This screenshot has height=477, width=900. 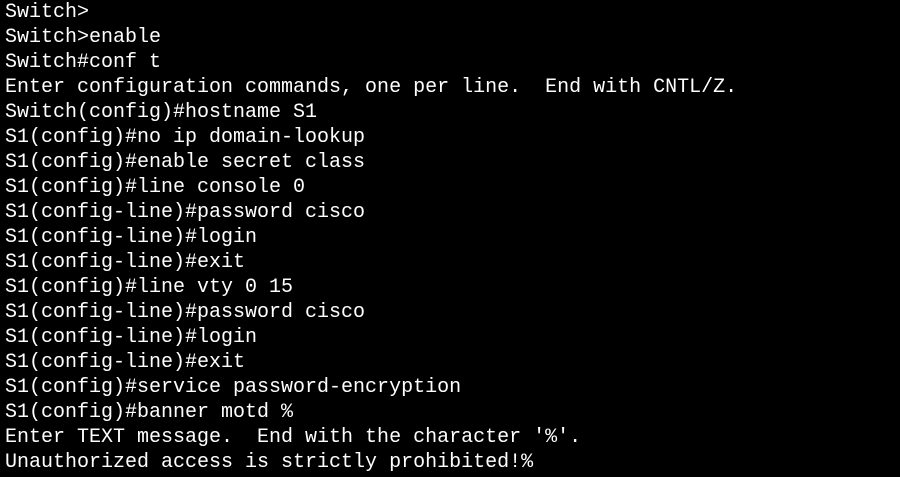 What do you see at coordinates (125, 262) in the screenshot?
I see `terminal-line-11: S1(config-line)#exit` at bounding box center [125, 262].